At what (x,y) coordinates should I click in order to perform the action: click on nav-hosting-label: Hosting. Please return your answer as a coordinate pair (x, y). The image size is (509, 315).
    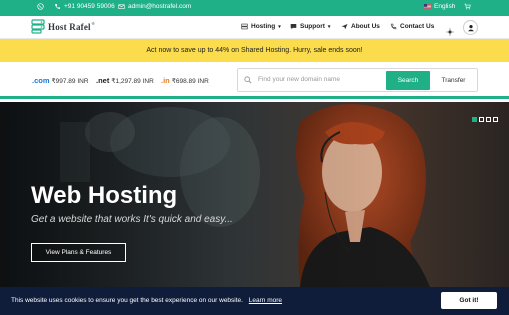
    Looking at the image, I should click on (263, 26).